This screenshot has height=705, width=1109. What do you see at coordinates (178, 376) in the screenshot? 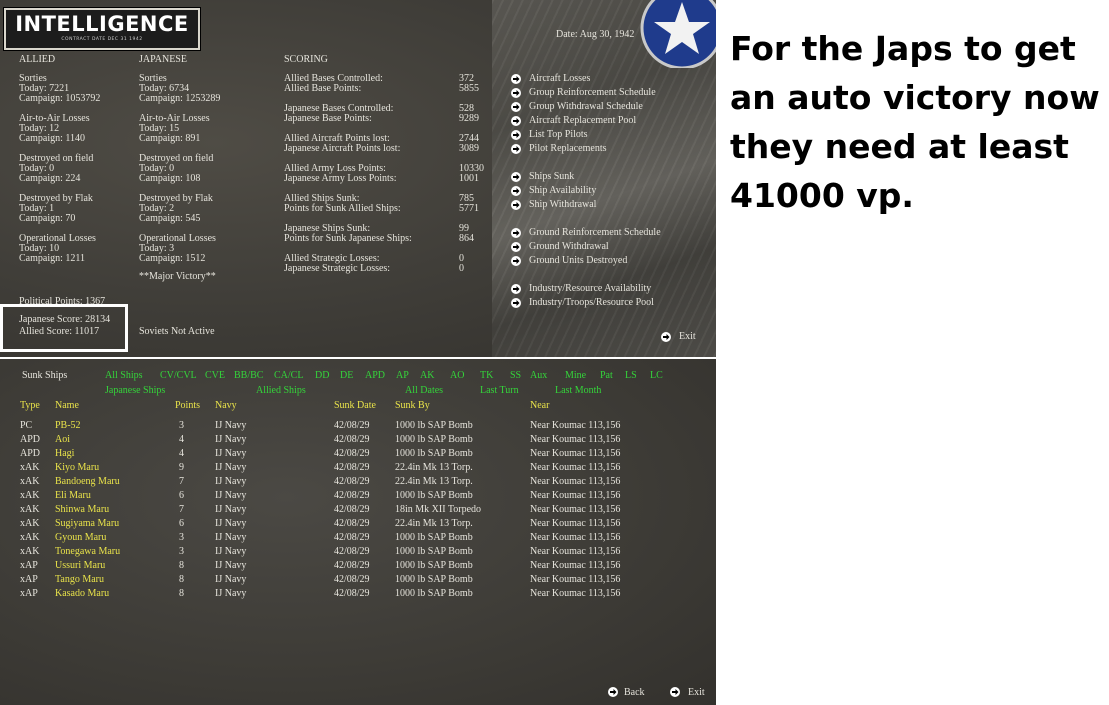
I see `filter-cv-cvl: CV/CVL` at bounding box center [178, 376].